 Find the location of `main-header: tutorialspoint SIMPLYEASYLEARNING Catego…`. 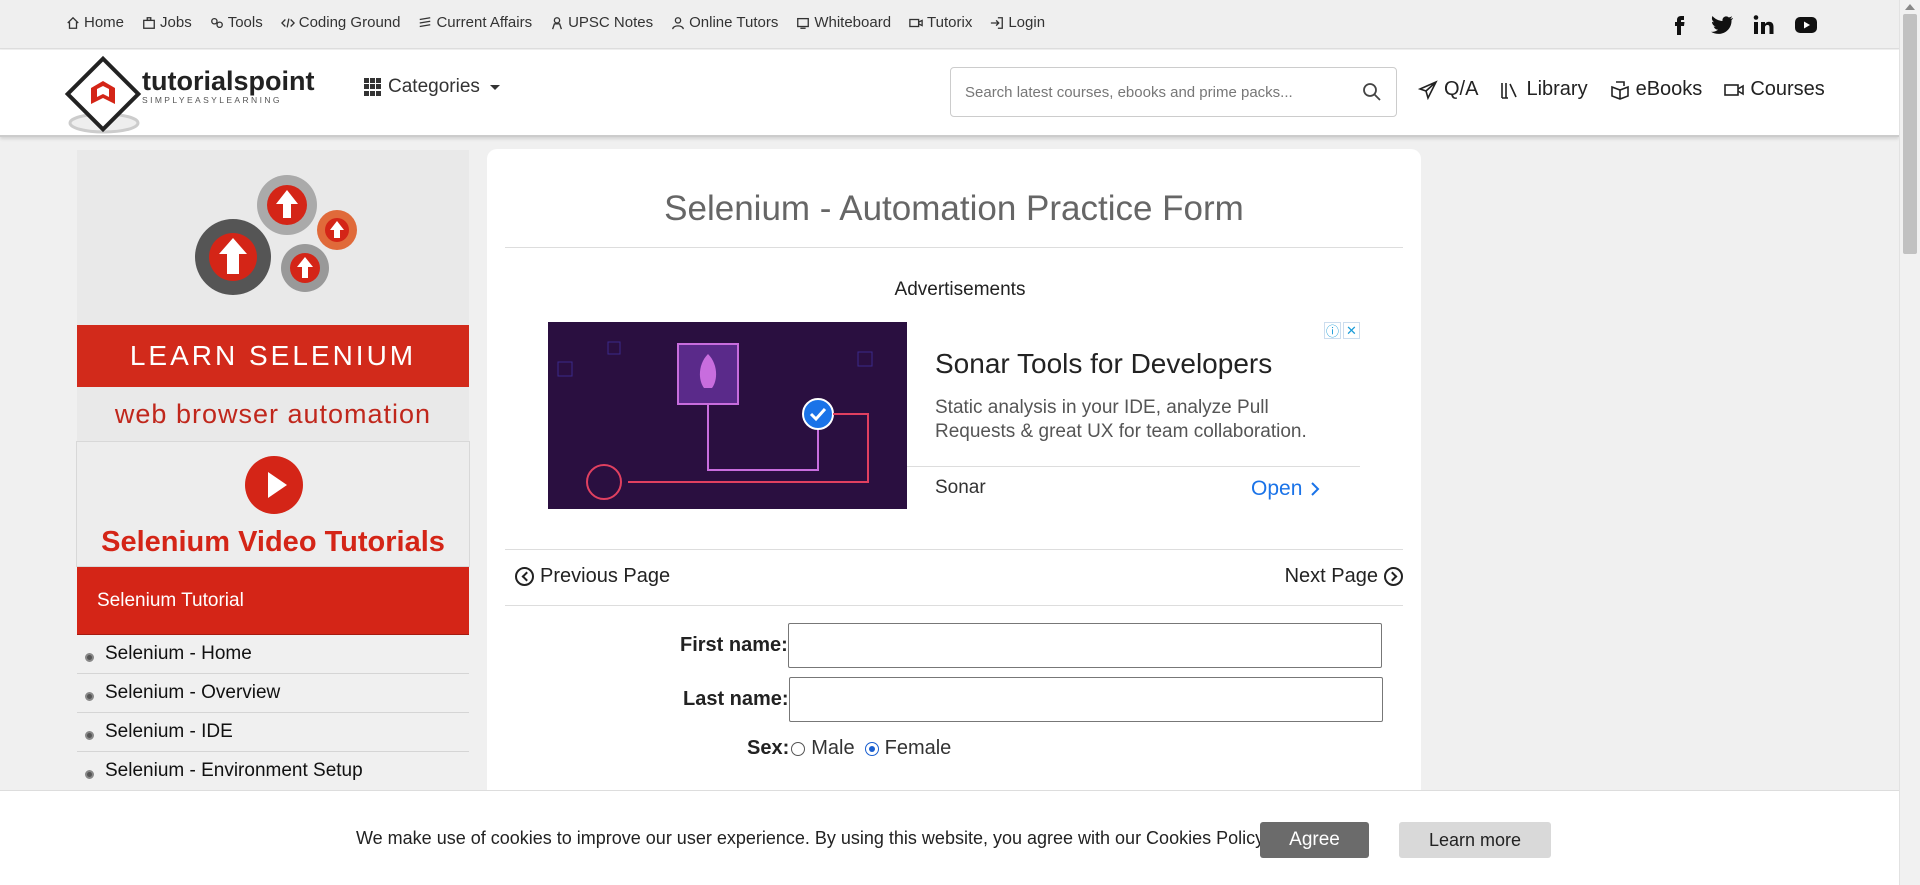

main-header: tutorialspoint SIMPLYEASYLEARNING Catego… is located at coordinates (949, 93).